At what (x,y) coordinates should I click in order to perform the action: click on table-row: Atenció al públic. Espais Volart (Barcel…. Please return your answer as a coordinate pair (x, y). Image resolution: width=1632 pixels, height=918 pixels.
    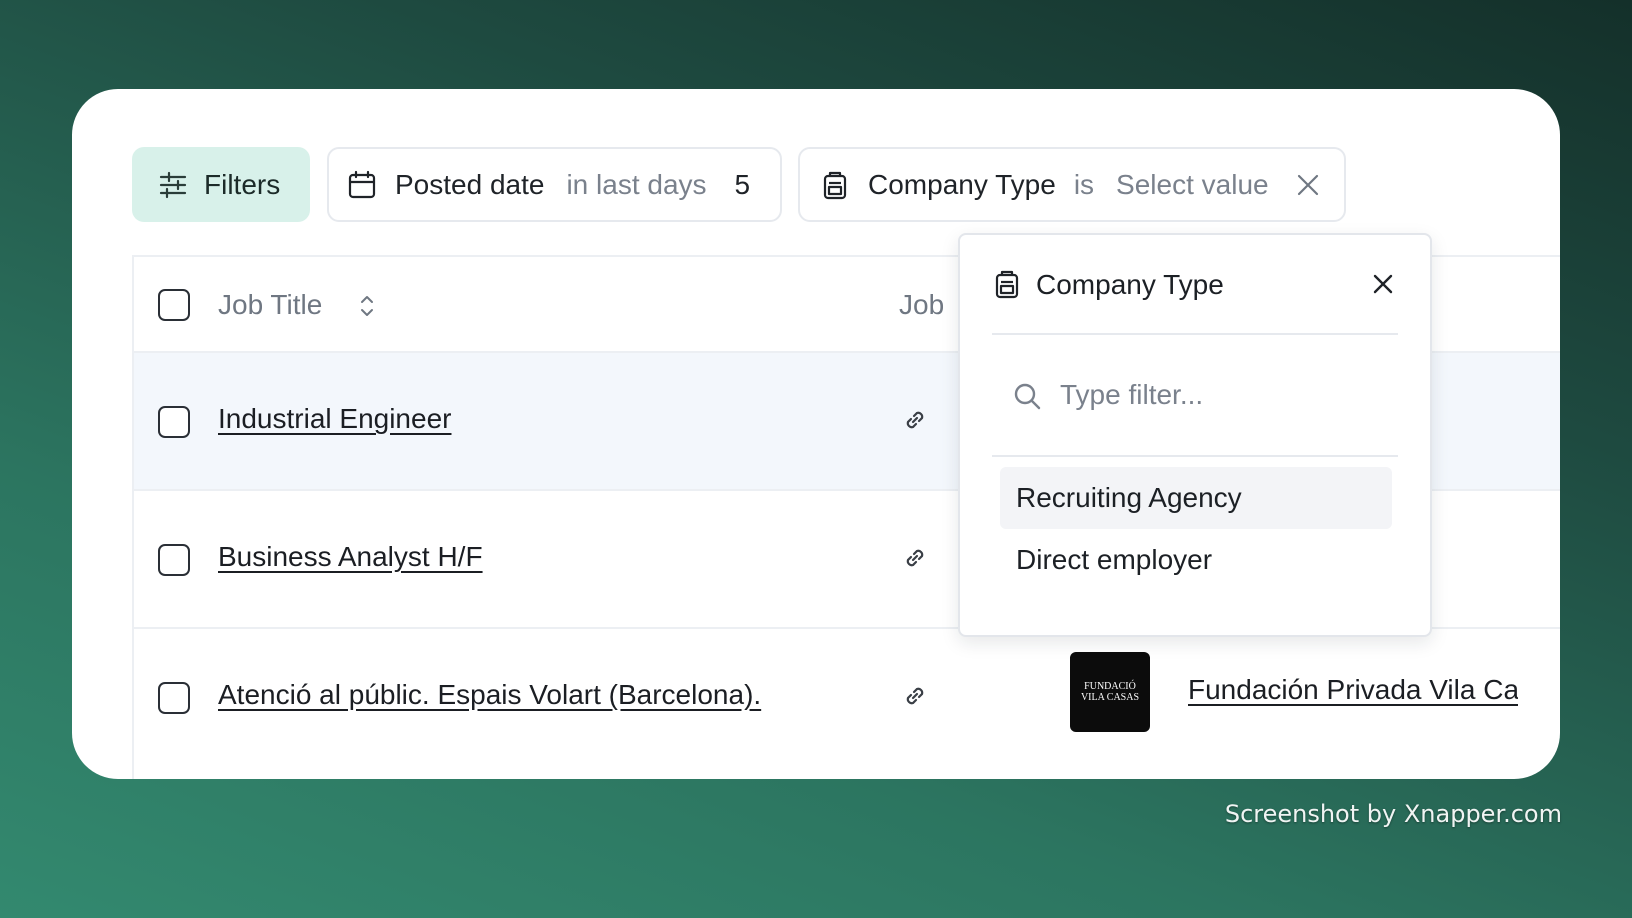
    Looking at the image, I should click on (847, 698).